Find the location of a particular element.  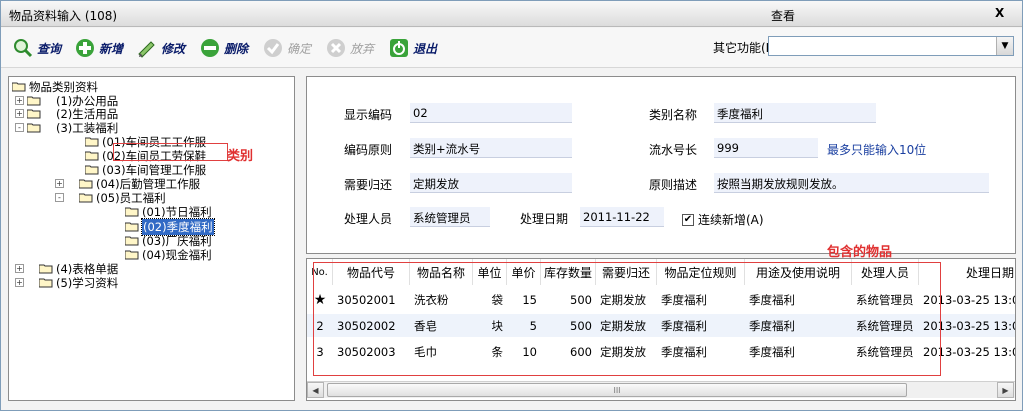

column-header: 用途及使用说明 is located at coordinates (798, 272).